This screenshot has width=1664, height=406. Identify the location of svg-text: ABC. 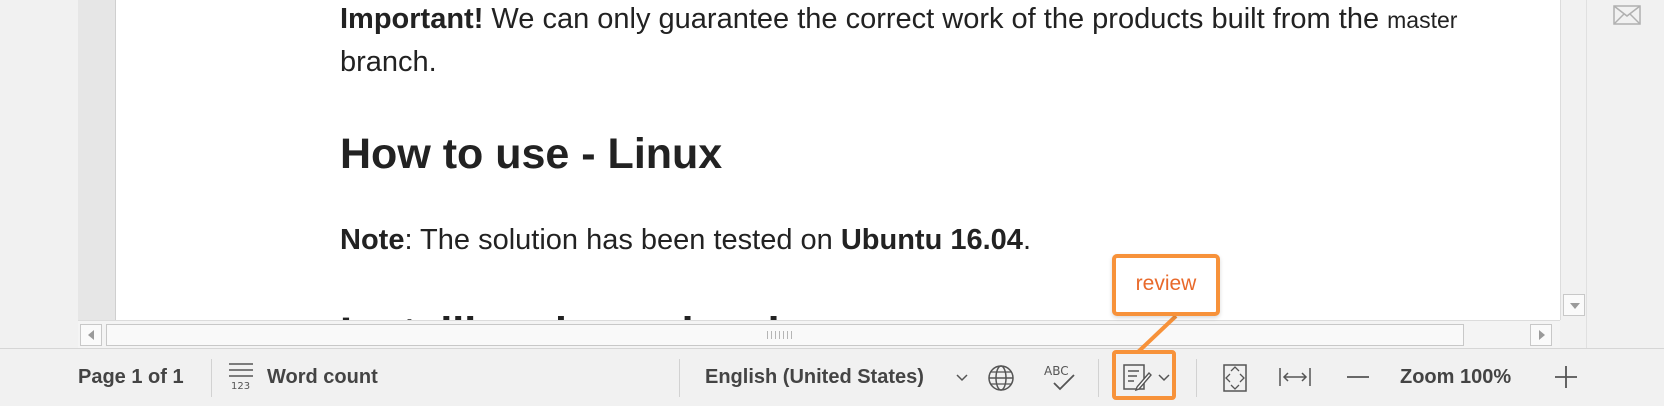
(1056, 371).